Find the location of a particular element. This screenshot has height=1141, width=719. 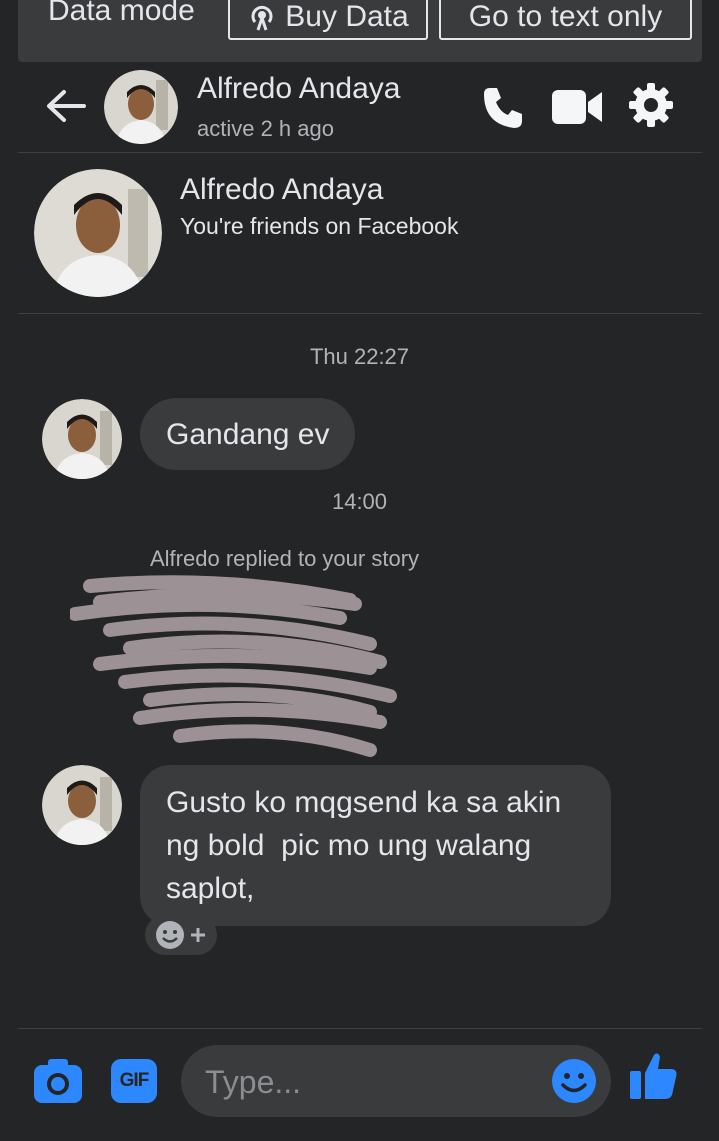

gear-icon is located at coordinates (651, 105).